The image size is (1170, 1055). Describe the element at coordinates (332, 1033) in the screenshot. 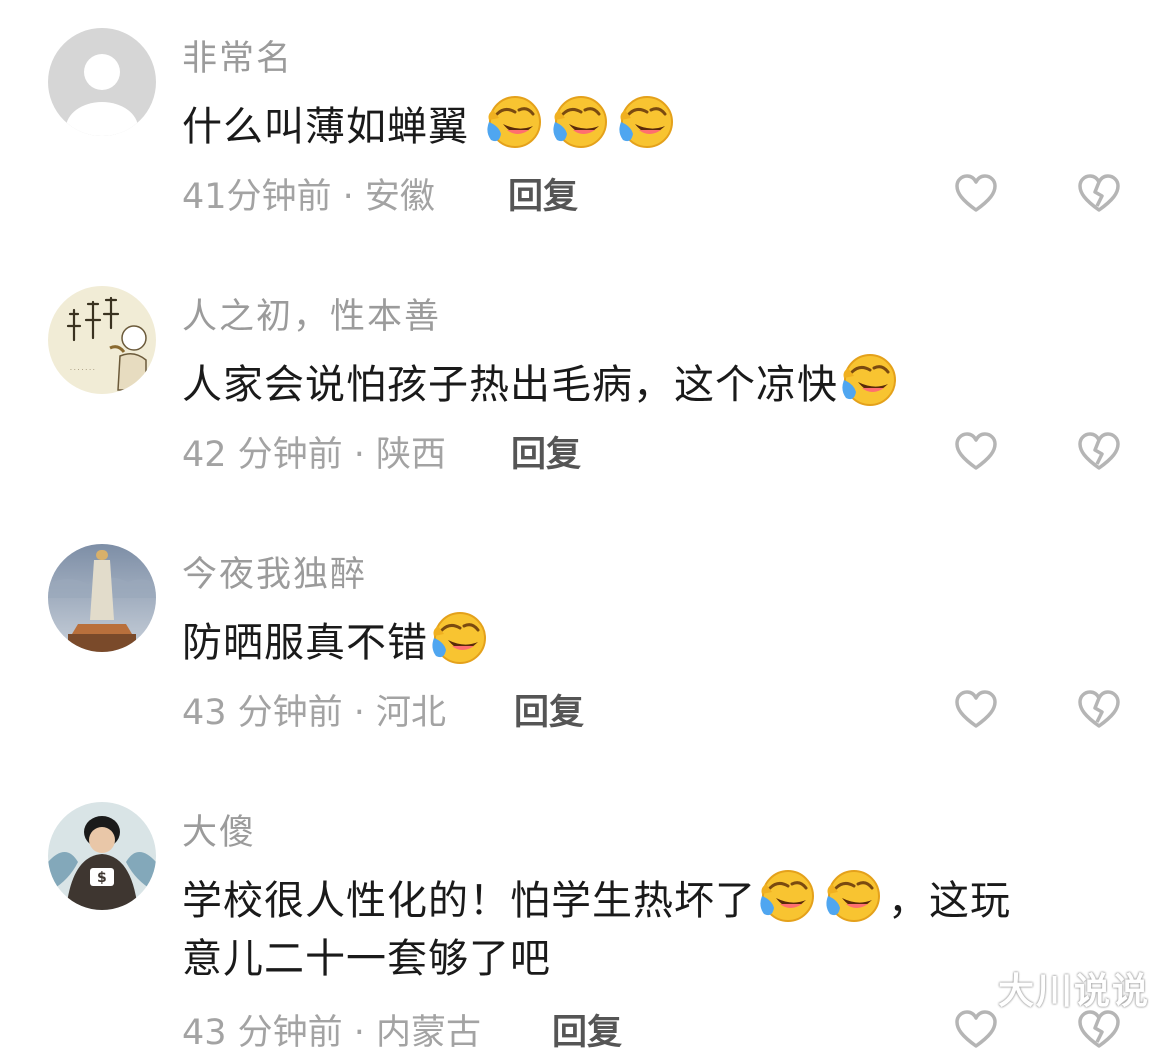

I see `comment-meta: 43 分钟前 · 内蒙古` at that location.